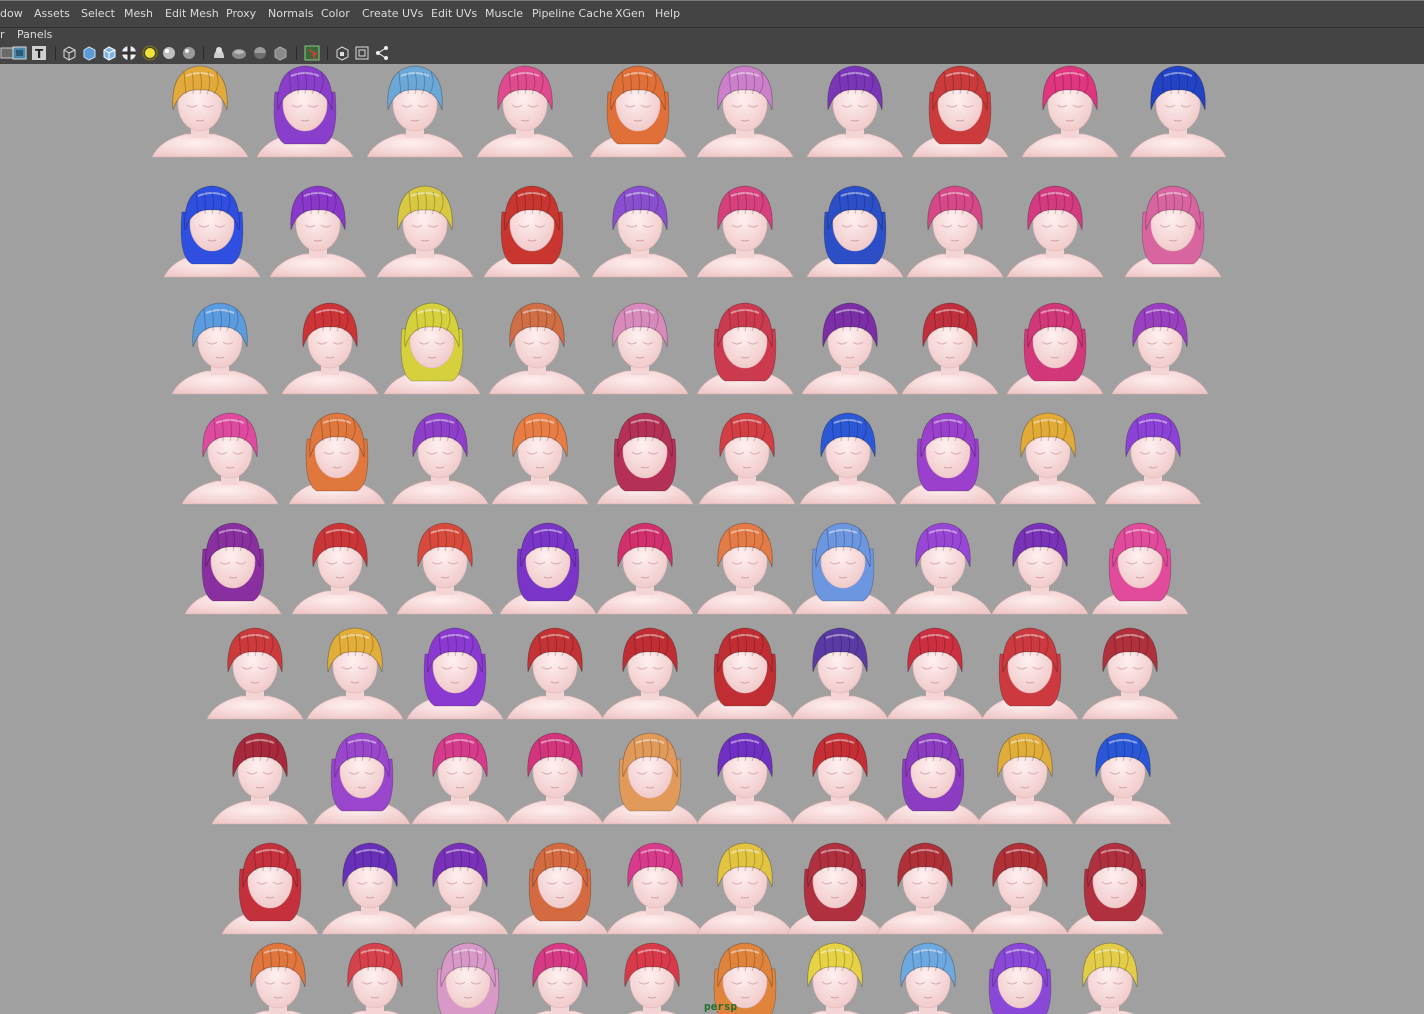 This screenshot has width=1424, height=1014. What do you see at coordinates (192, 13) in the screenshot?
I see `menu-edit-mesh: Edit Mesh` at bounding box center [192, 13].